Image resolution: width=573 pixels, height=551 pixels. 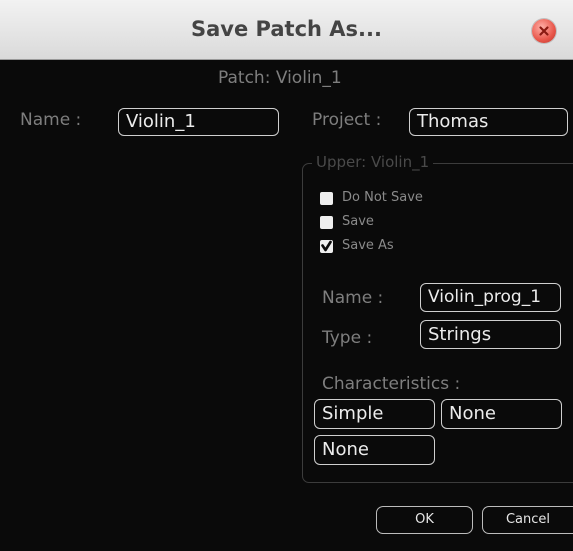 What do you see at coordinates (373, 162) in the screenshot?
I see `upper-group-legend: Upper: Violin_1` at bounding box center [373, 162].